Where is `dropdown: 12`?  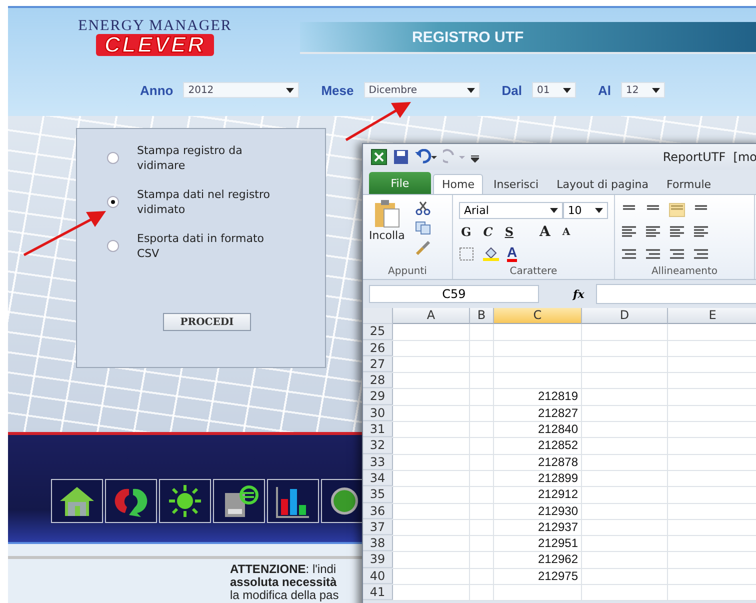
dropdown: 12 is located at coordinates (642, 90).